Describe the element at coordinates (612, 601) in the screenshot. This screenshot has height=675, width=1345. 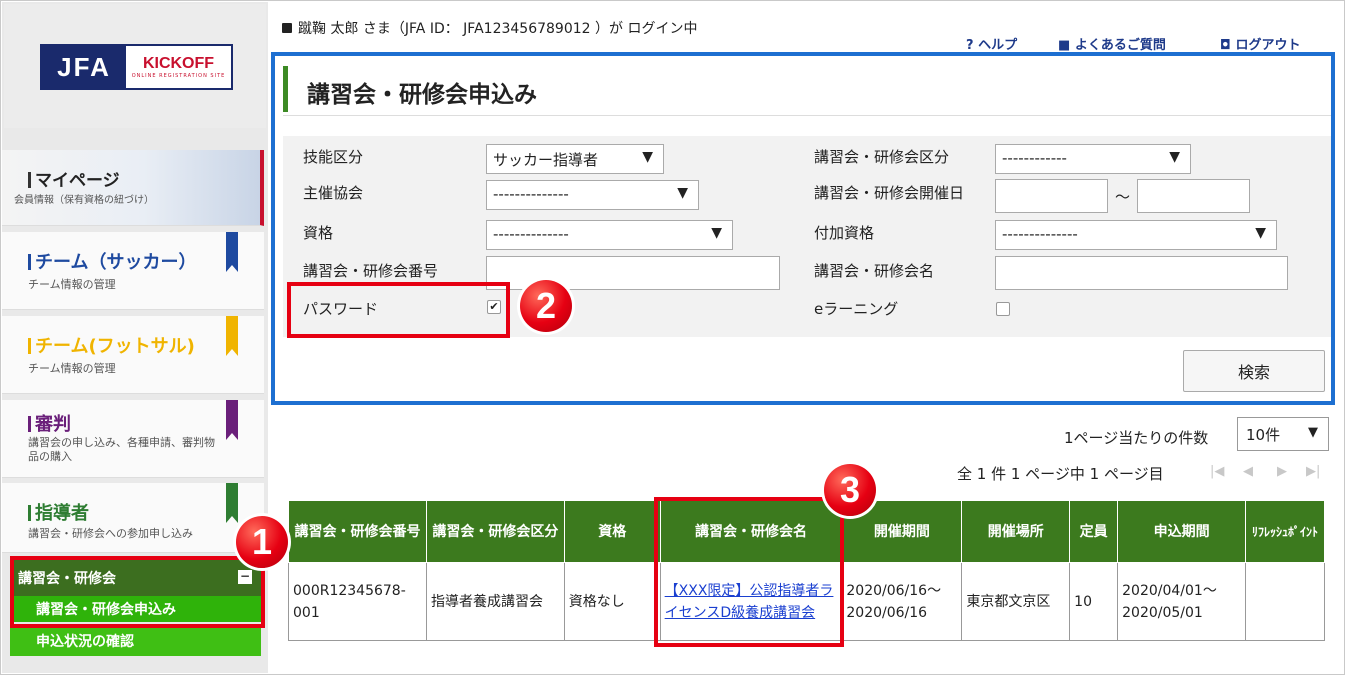
I see `cell-license: 資格なし` at that location.